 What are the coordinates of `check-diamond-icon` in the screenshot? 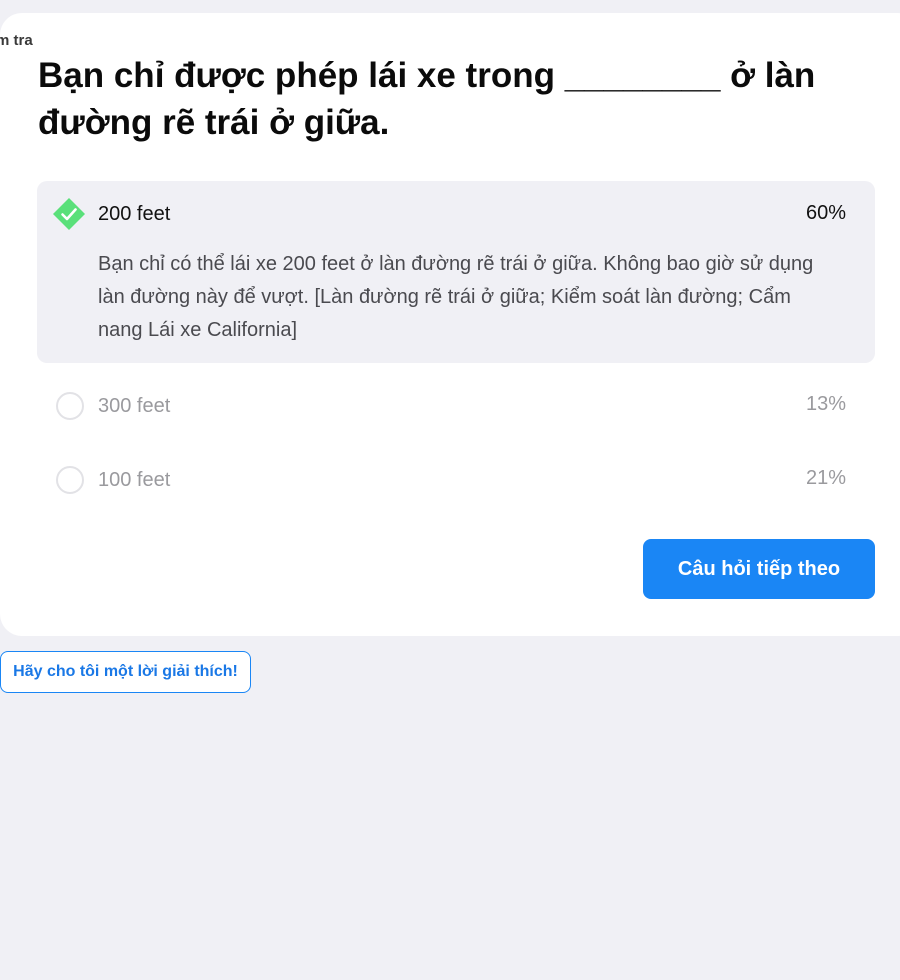 It's located at (69, 214).